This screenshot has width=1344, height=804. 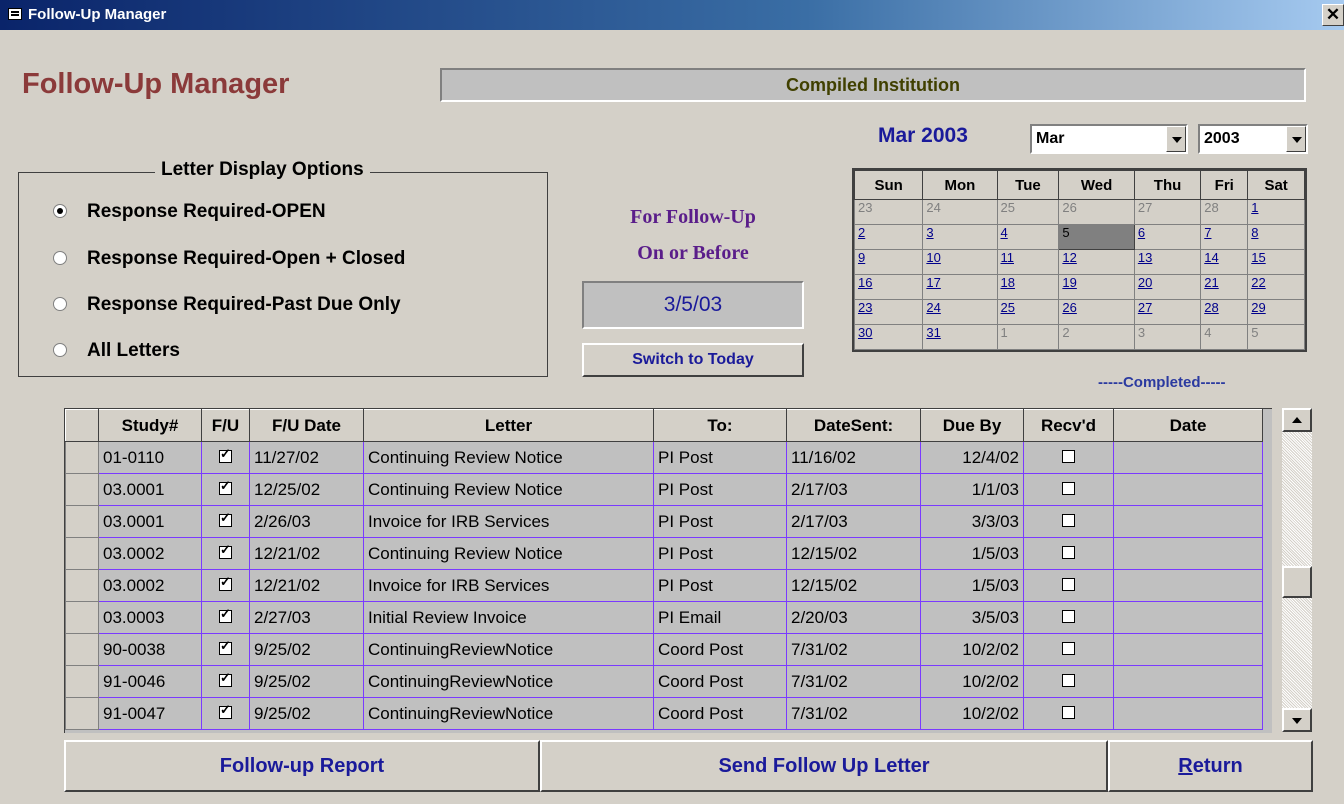 I want to click on cell-date-sent: 2/20/03, so click(x=853, y=617).